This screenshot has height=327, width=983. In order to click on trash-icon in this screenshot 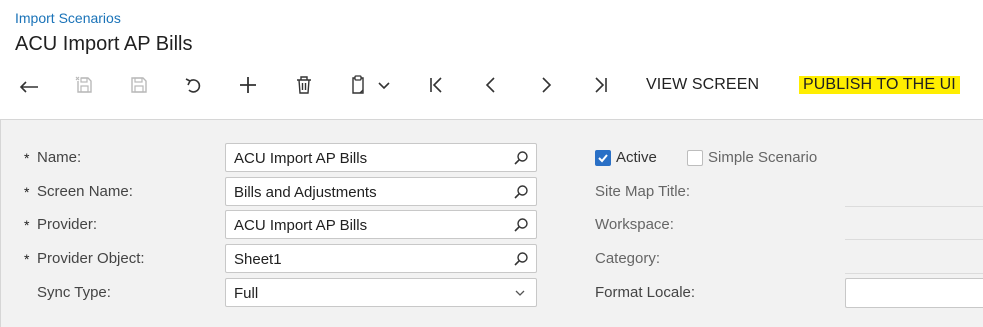, I will do `click(304, 85)`.